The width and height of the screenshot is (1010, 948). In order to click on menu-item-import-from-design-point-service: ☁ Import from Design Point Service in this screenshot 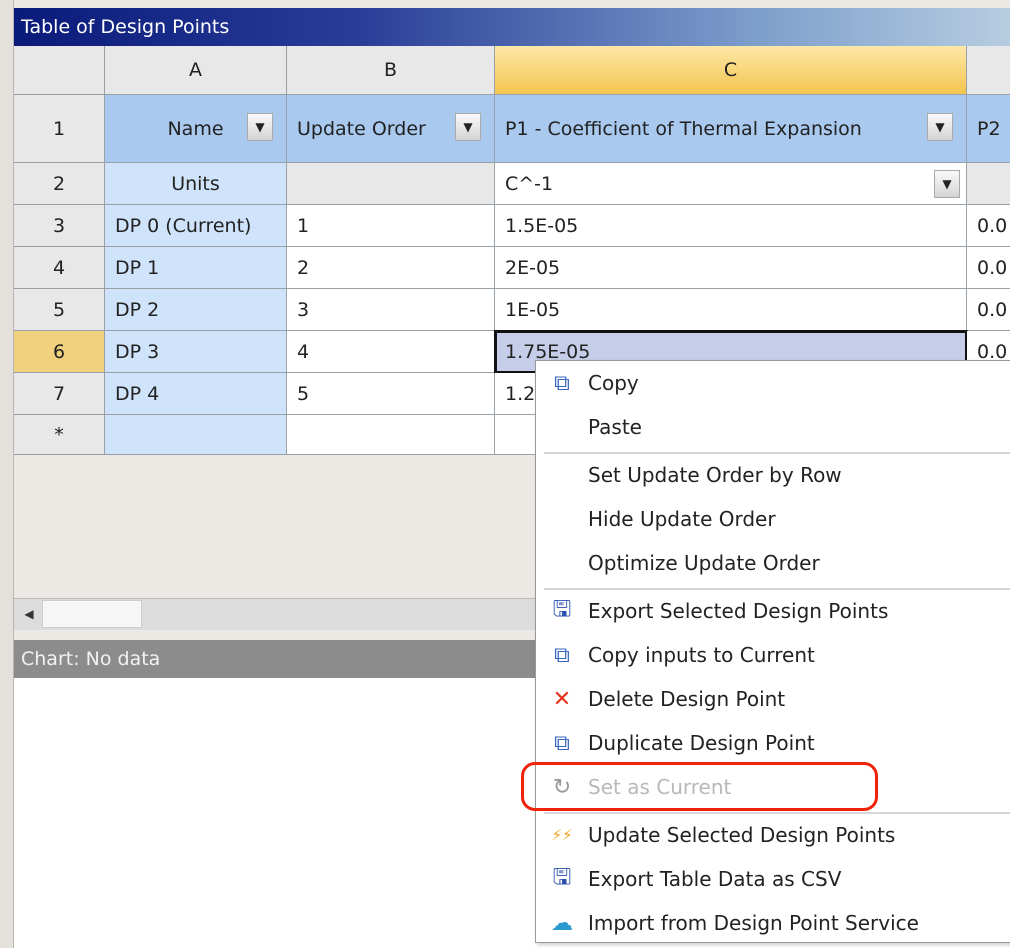, I will do `click(773, 923)`.